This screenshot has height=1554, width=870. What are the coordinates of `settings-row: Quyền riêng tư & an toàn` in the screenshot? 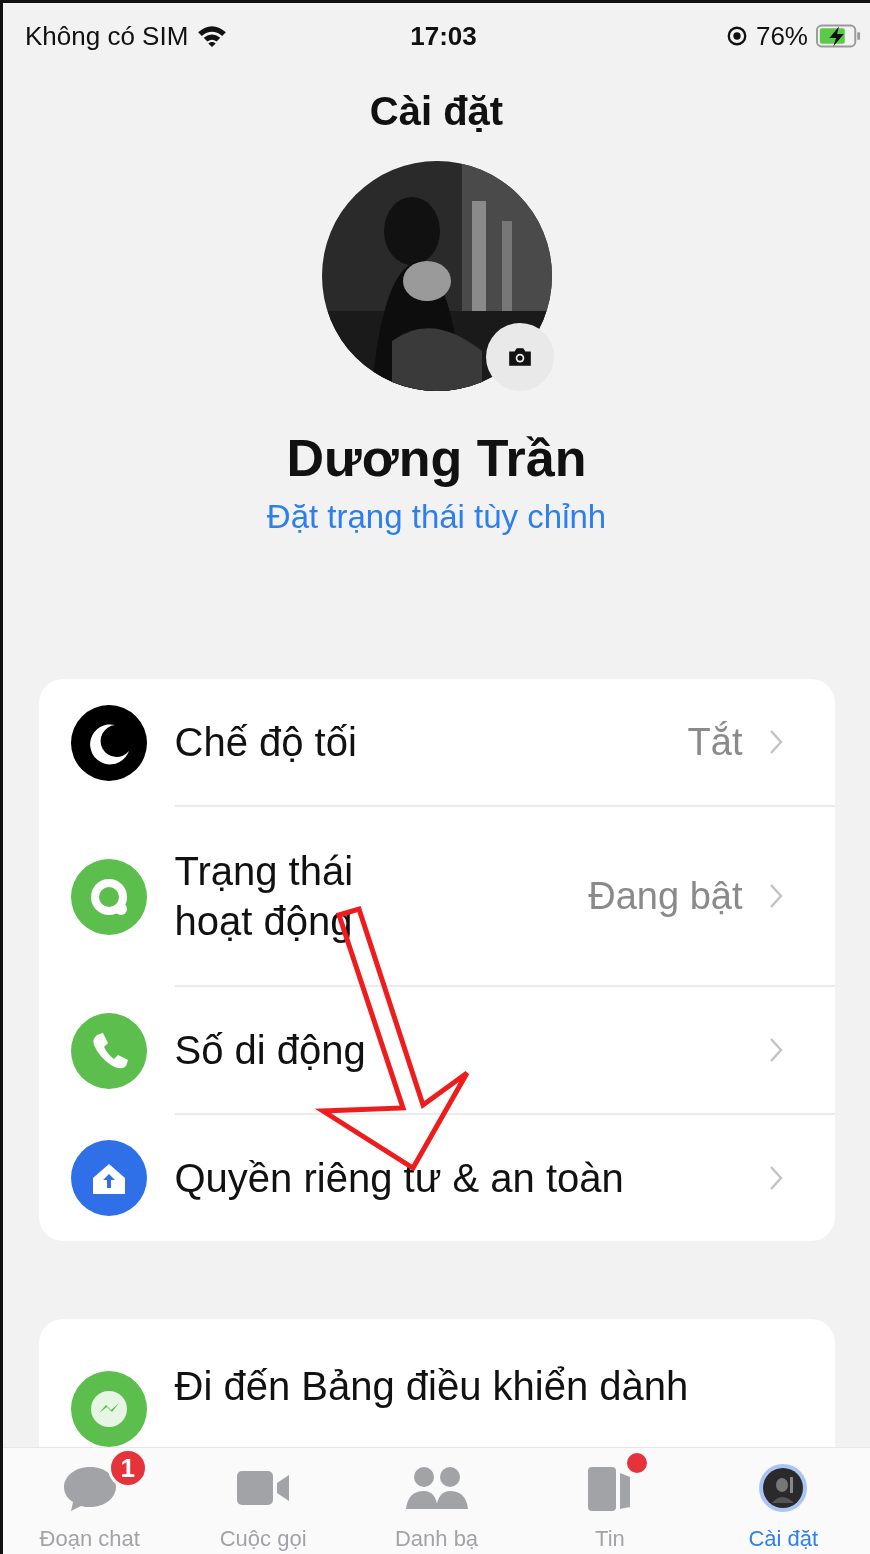 It's located at (436, 1178).